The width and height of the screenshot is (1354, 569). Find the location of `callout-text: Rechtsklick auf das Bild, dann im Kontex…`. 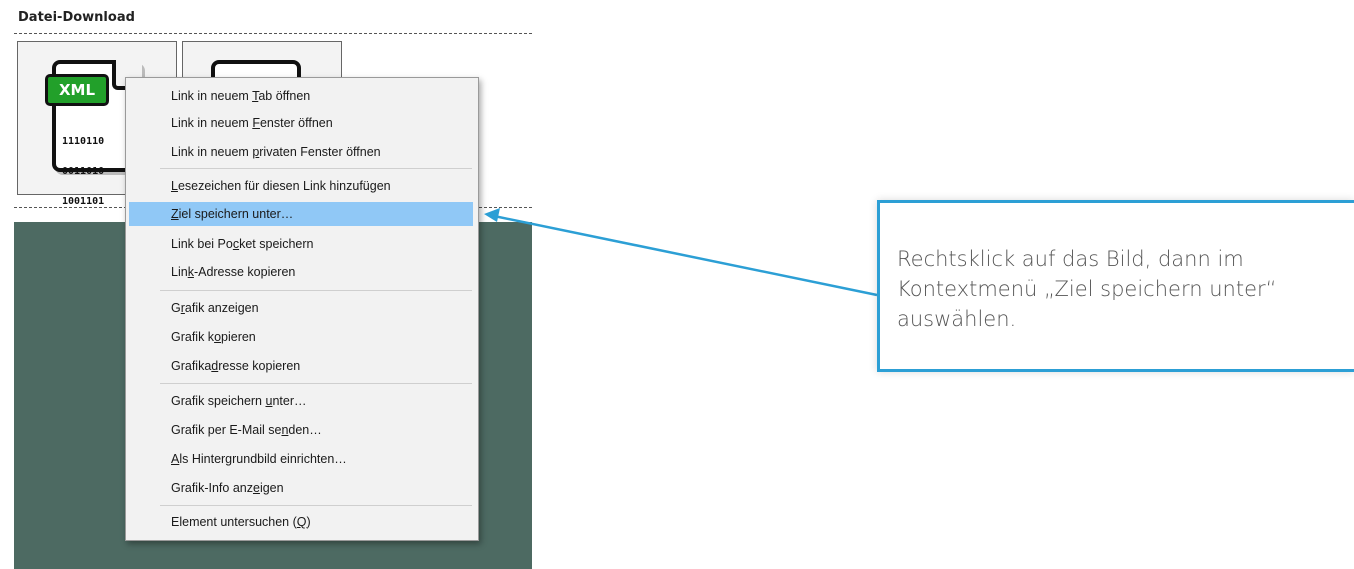

callout-text: Rechtsklick auf das Bild, dann im Kontex… is located at coordinates (1087, 289).